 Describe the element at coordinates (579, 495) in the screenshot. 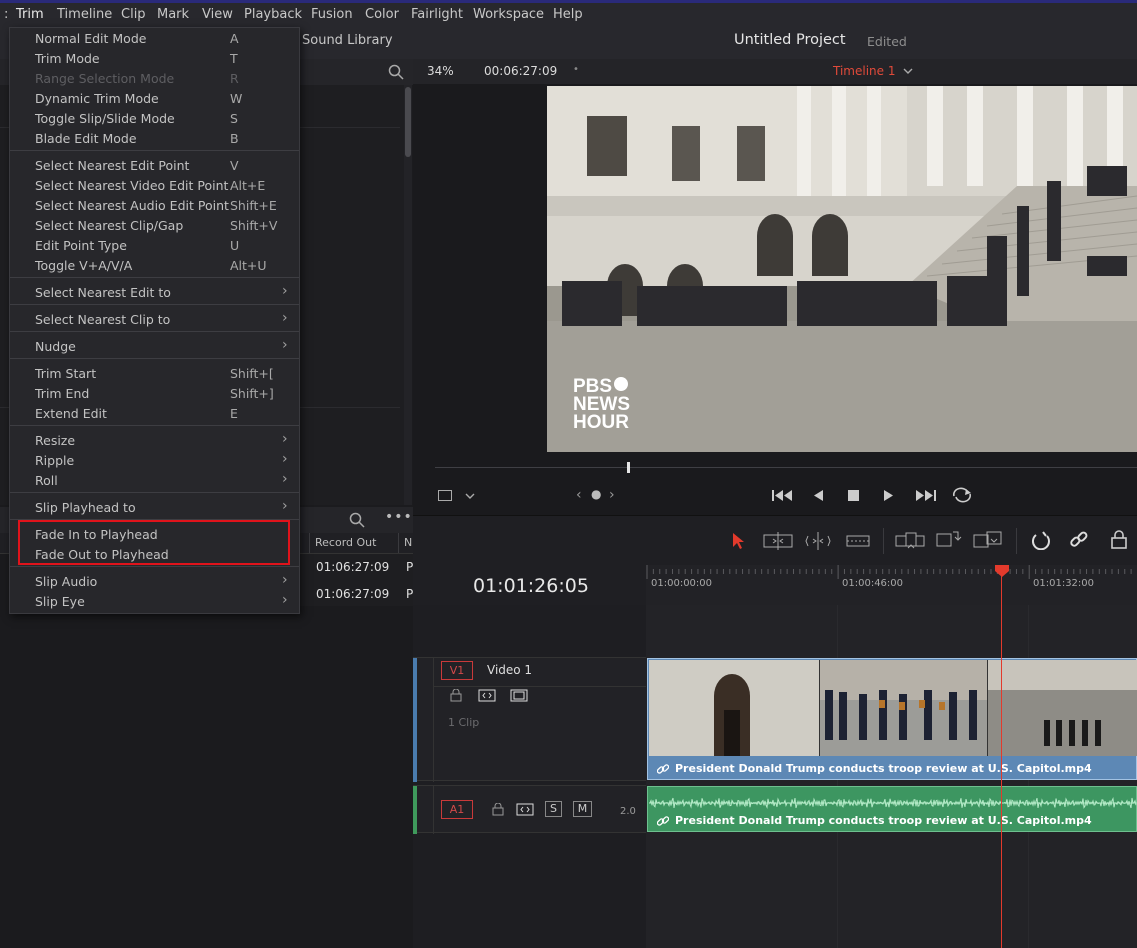

I see `jog-prev-icon: ‹` at that location.